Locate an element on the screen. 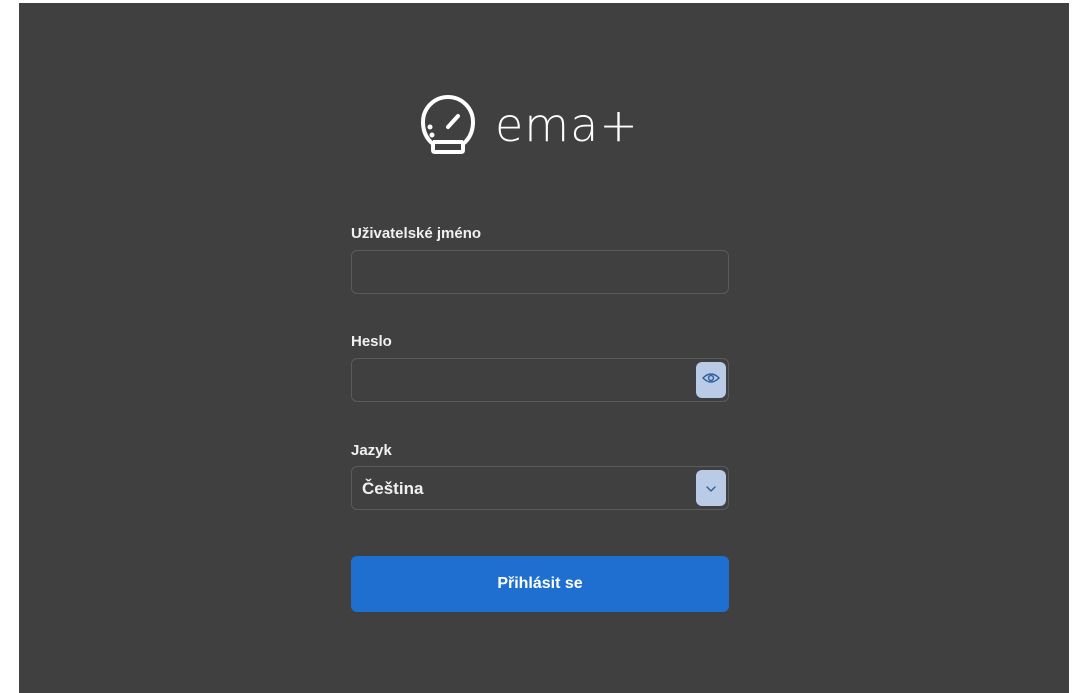 The height and width of the screenshot is (693, 1089). login-button: Přihlásit se is located at coordinates (540, 584).